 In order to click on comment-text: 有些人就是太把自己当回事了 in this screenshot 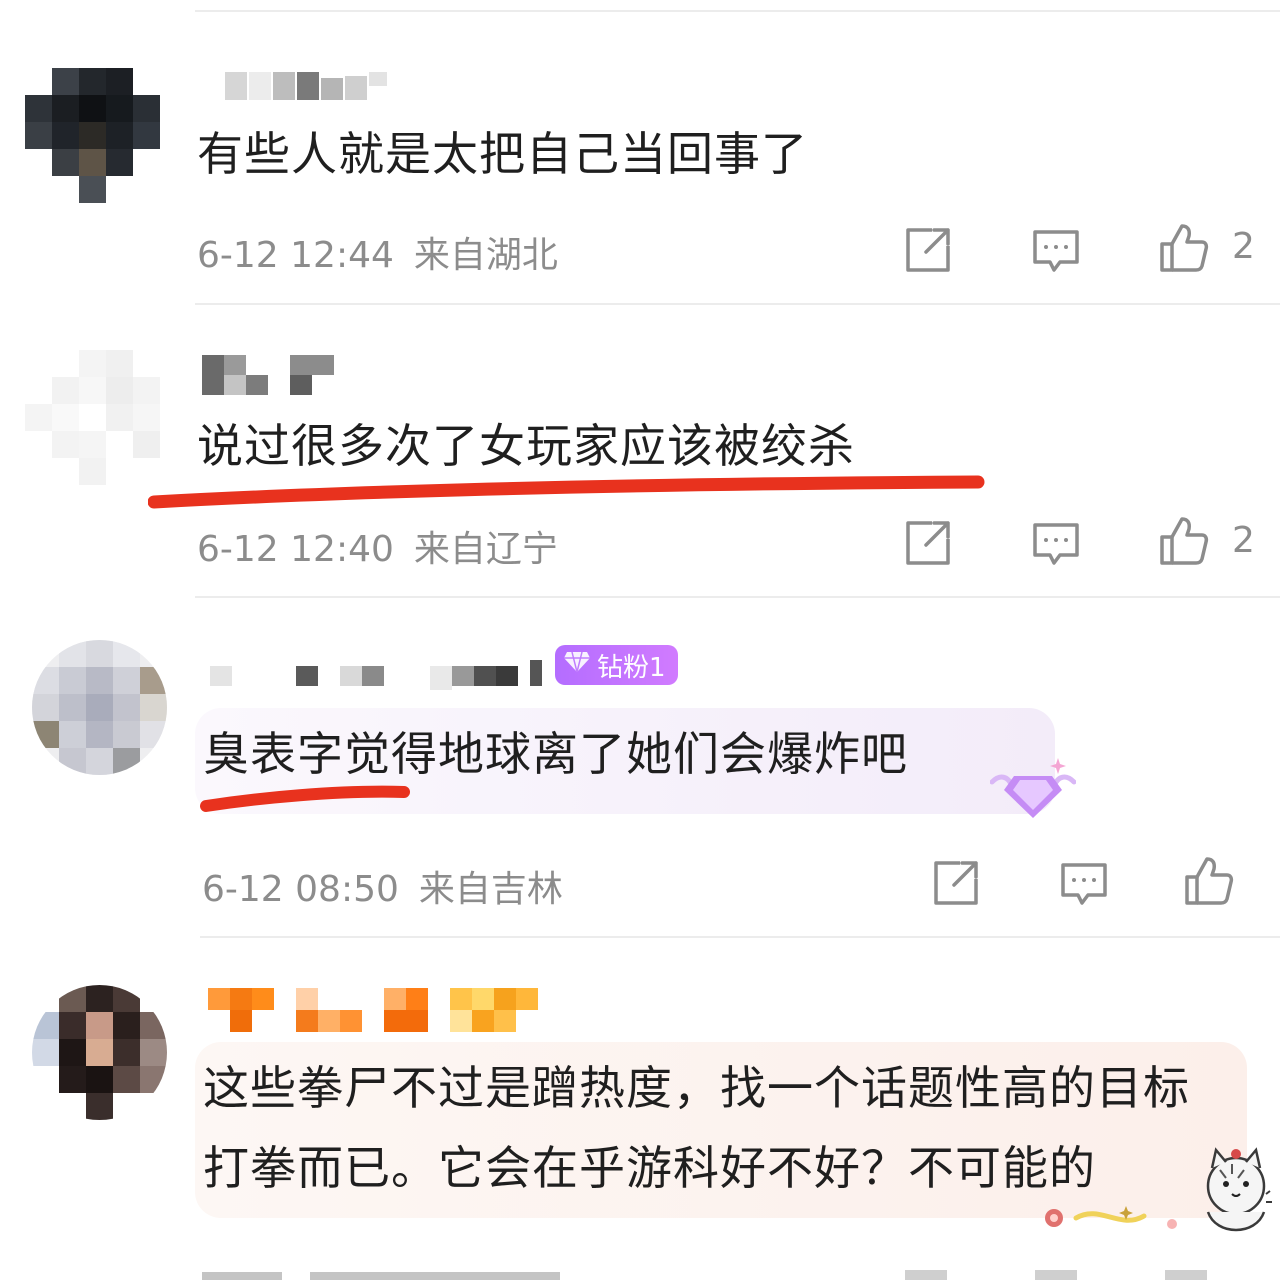, I will do `click(502, 154)`.